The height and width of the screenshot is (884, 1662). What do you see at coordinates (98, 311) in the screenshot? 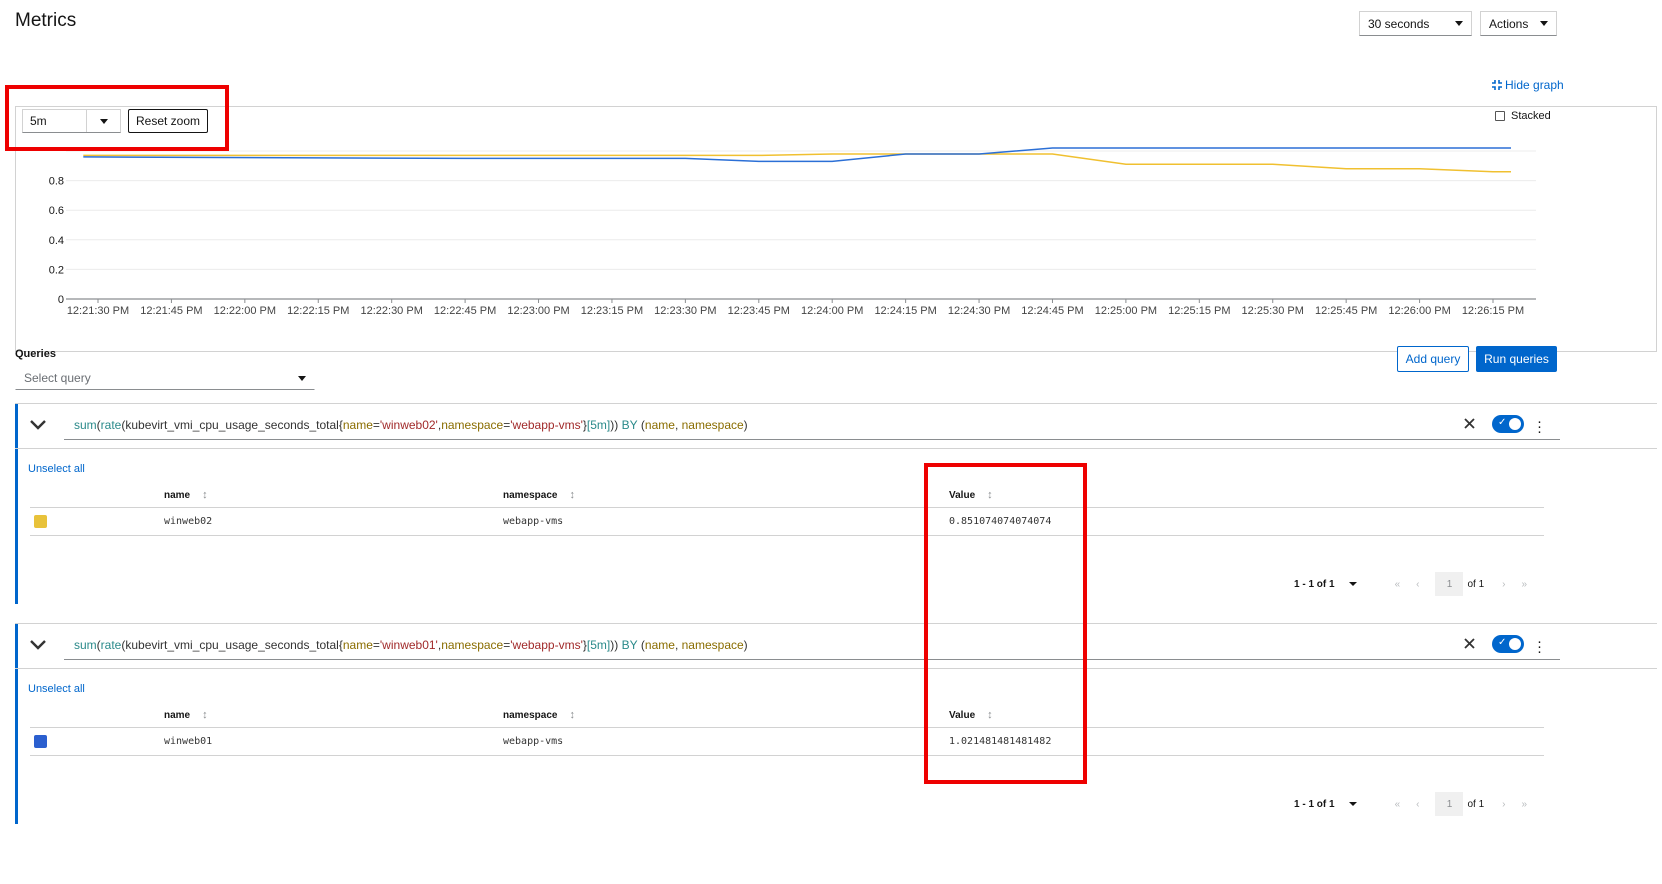
I see `x-tick-label: 12:21:30 PM` at bounding box center [98, 311].